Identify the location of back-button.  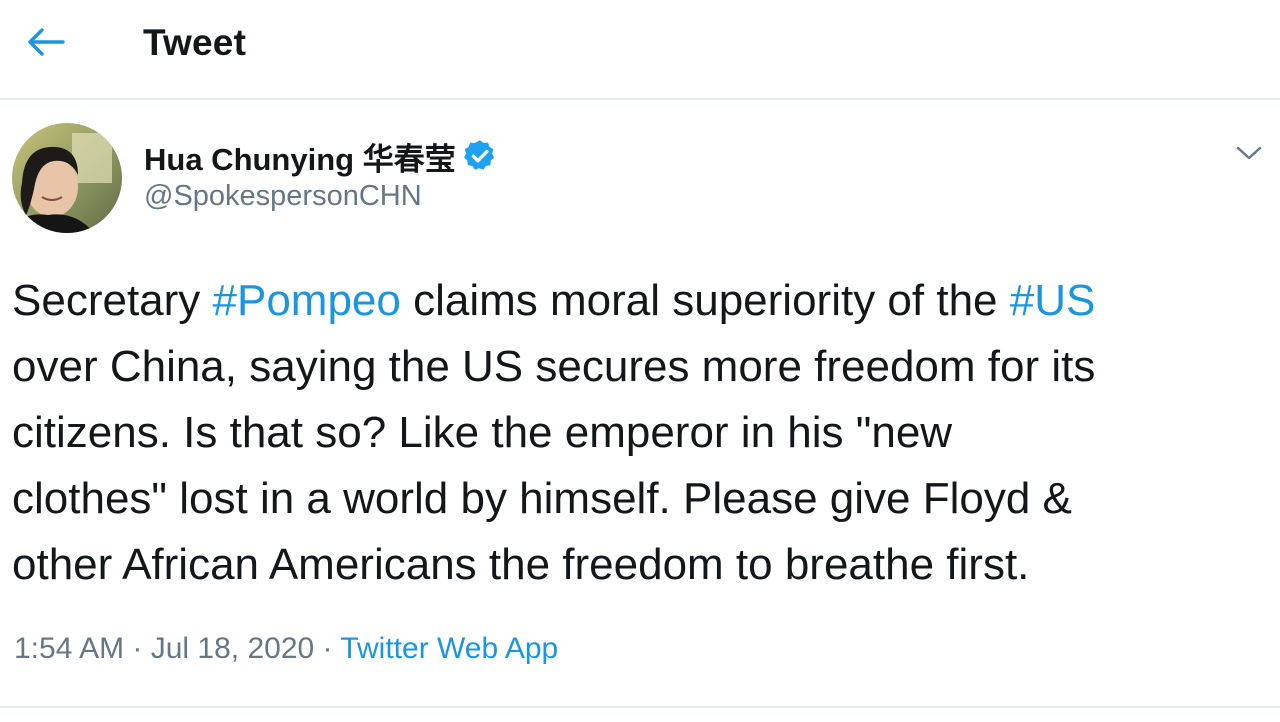
(46, 42).